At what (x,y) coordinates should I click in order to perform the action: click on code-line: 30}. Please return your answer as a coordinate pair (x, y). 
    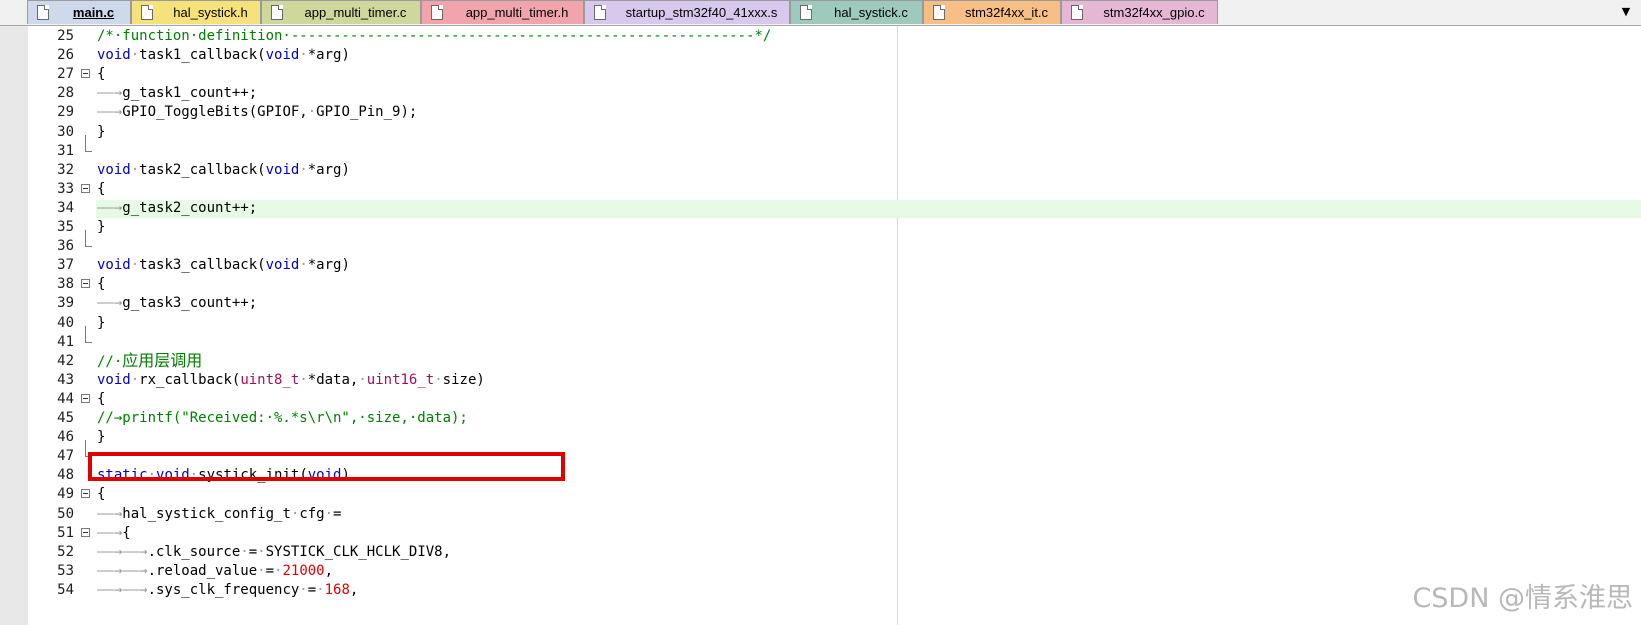
    Looking at the image, I should click on (820, 132).